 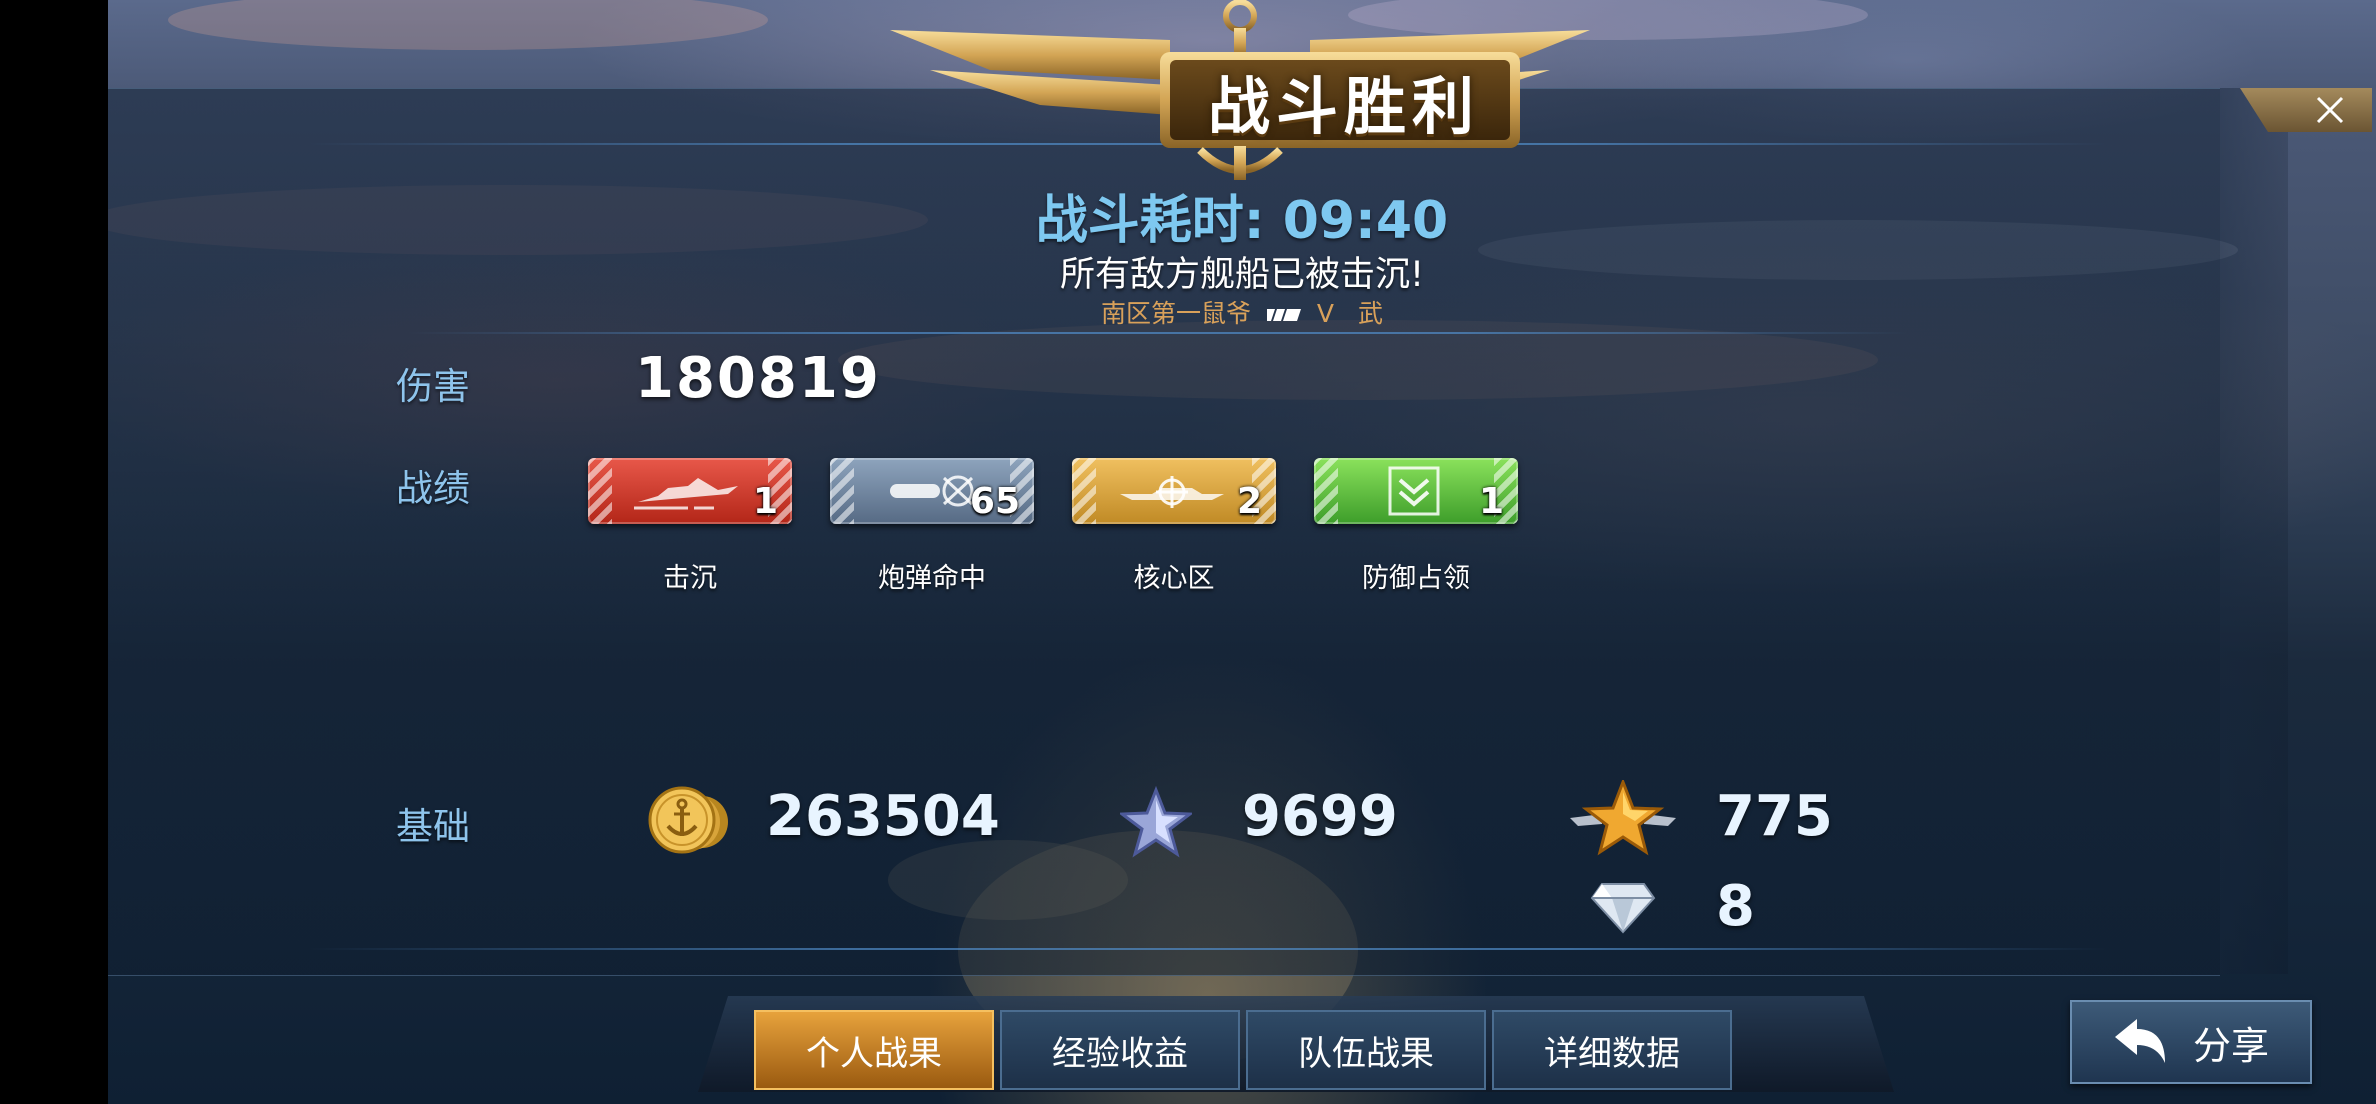 I want to click on battle-message: 所有敌方舰船已被击沉!, so click(x=1242, y=275).